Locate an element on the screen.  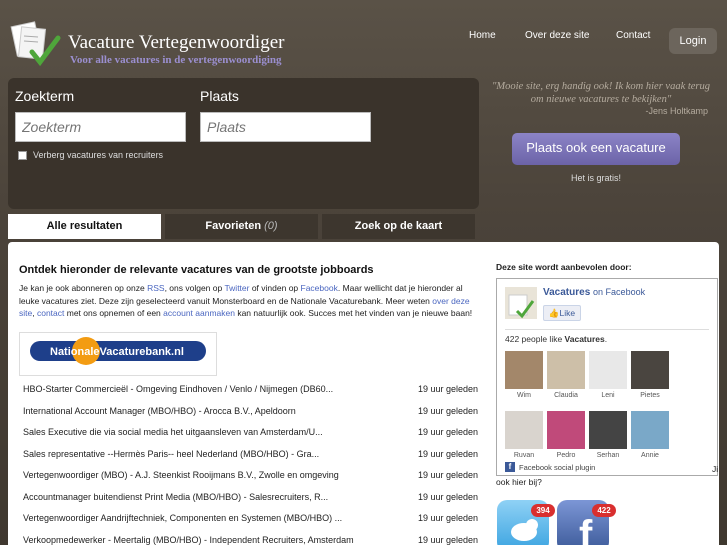
svg-text: f is located at coordinates (586, 529).